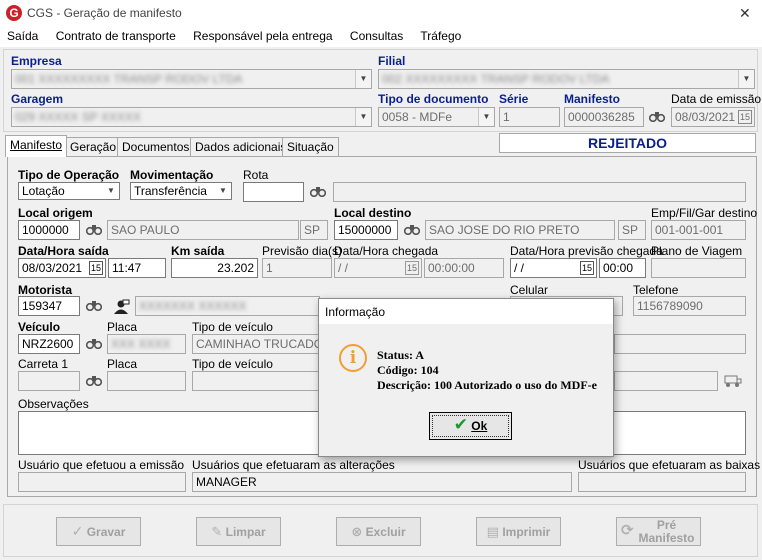  What do you see at coordinates (22, 36) in the screenshot?
I see `menu-saida: Saída` at bounding box center [22, 36].